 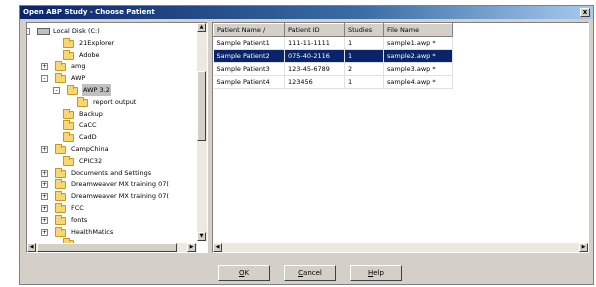 I want to click on close-button: x, so click(x=585, y=12).